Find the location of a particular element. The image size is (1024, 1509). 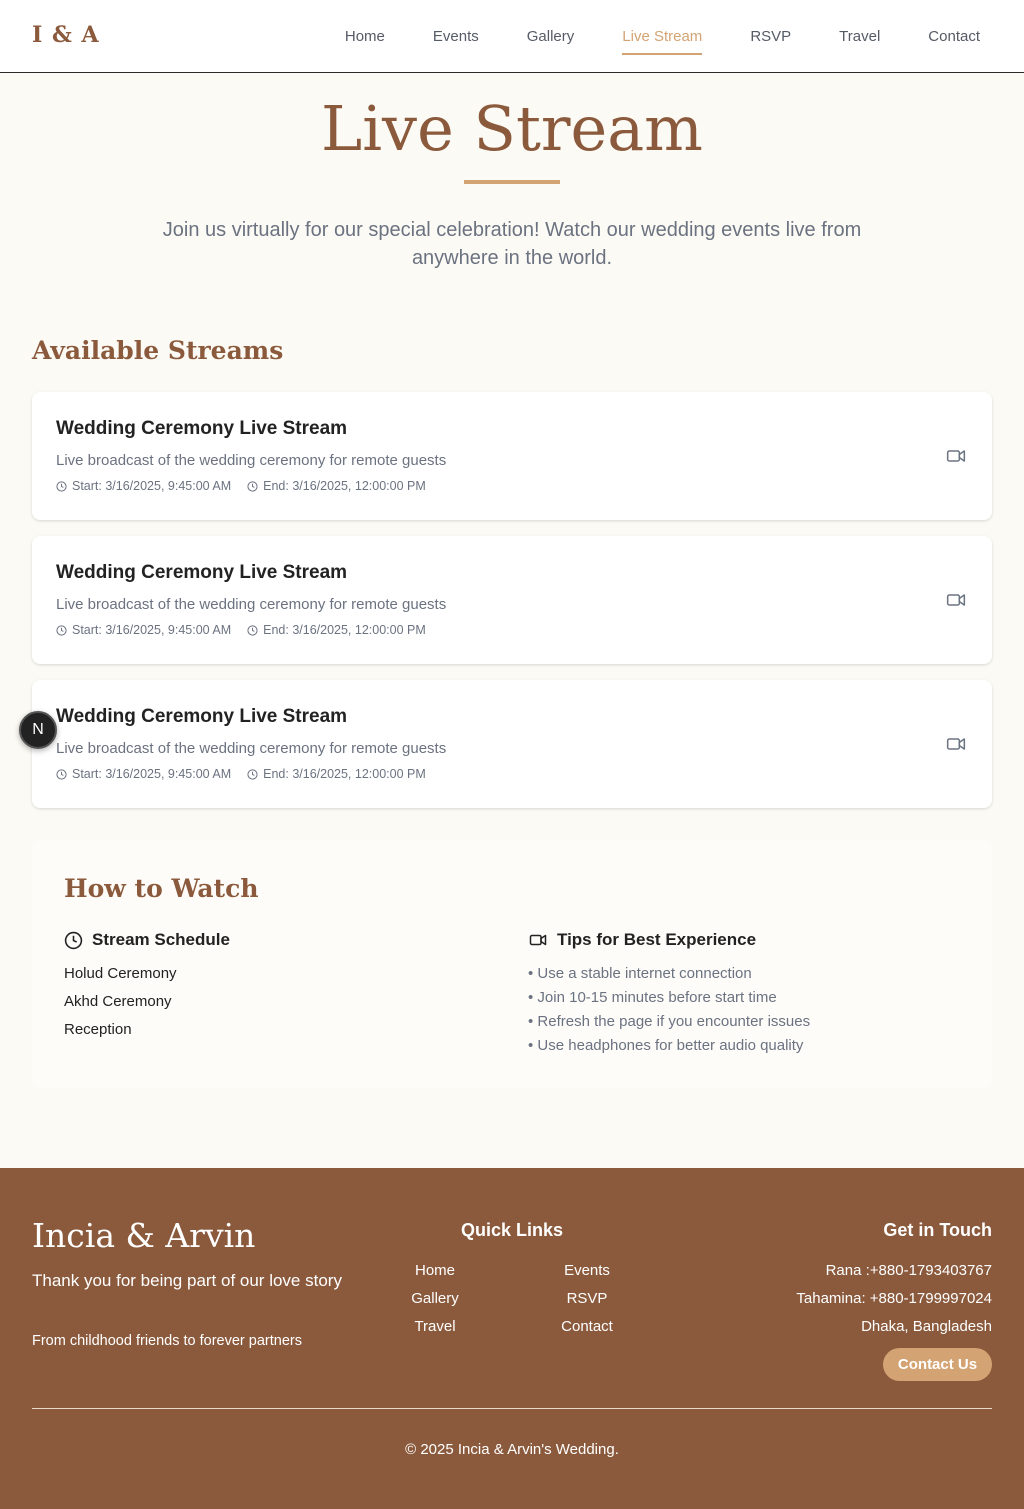

available-streams-heading: Available Streams is located at coordinates (158, 350).